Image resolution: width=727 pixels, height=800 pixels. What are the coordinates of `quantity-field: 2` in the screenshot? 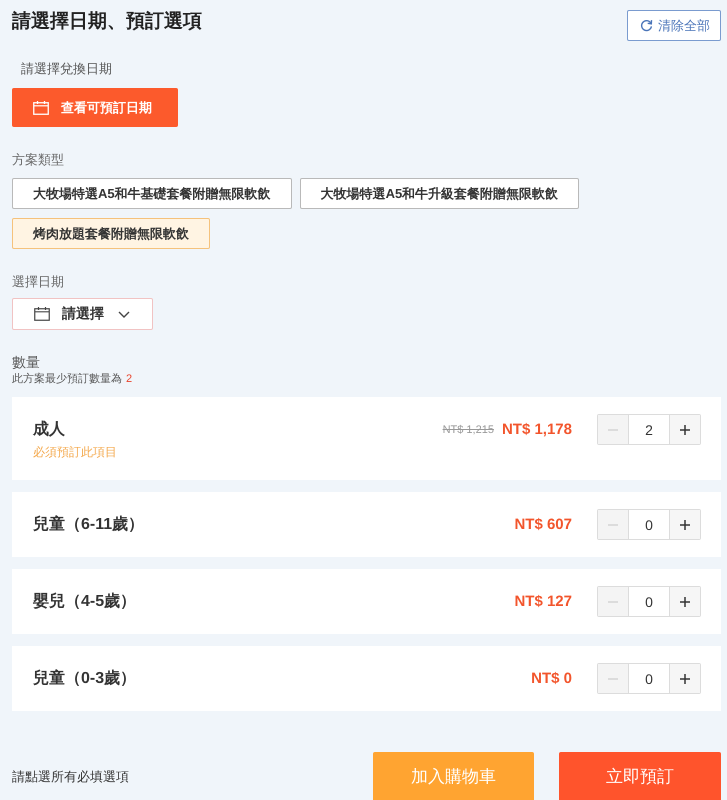 It's located at (649, 429).